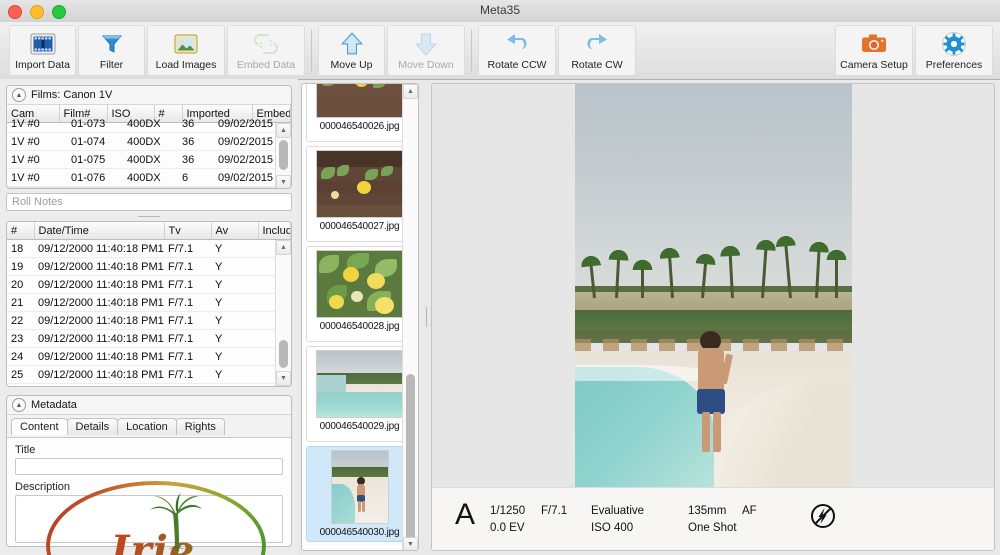 The height and width of the screenshot is (555, 1000). What do you see at coordinates (149, 466) in the screenshot?
I see `title-field` at bounding box center [149, 466].